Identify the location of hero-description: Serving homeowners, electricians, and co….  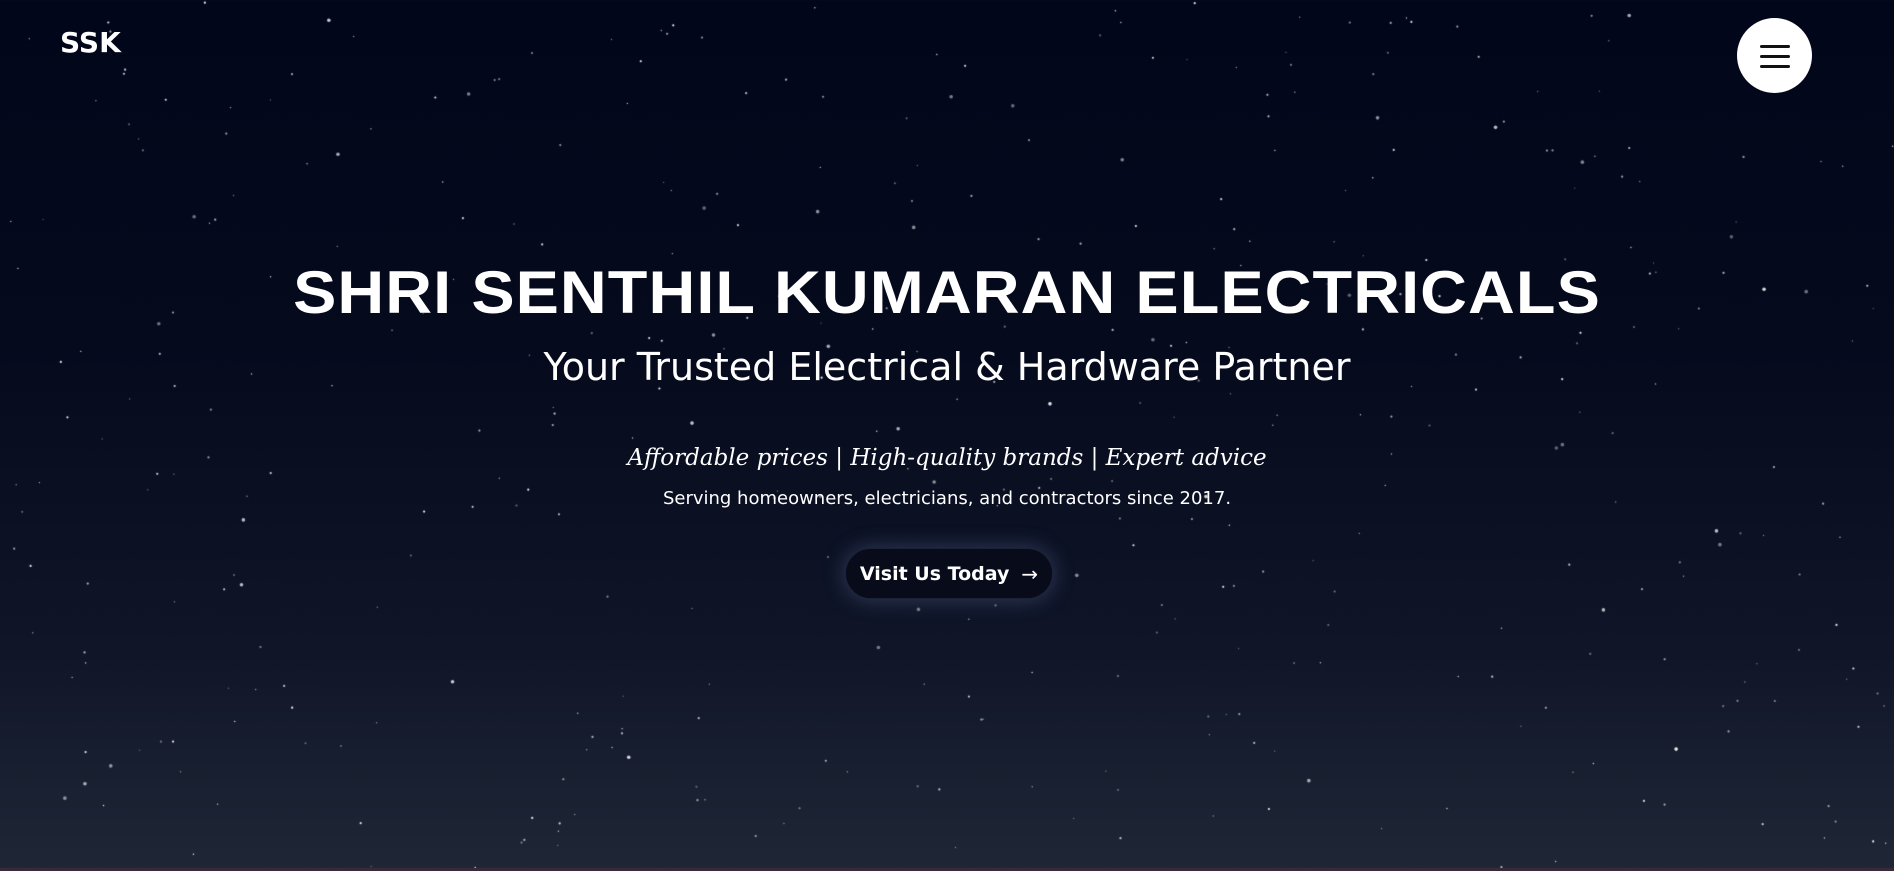
(947, 498).